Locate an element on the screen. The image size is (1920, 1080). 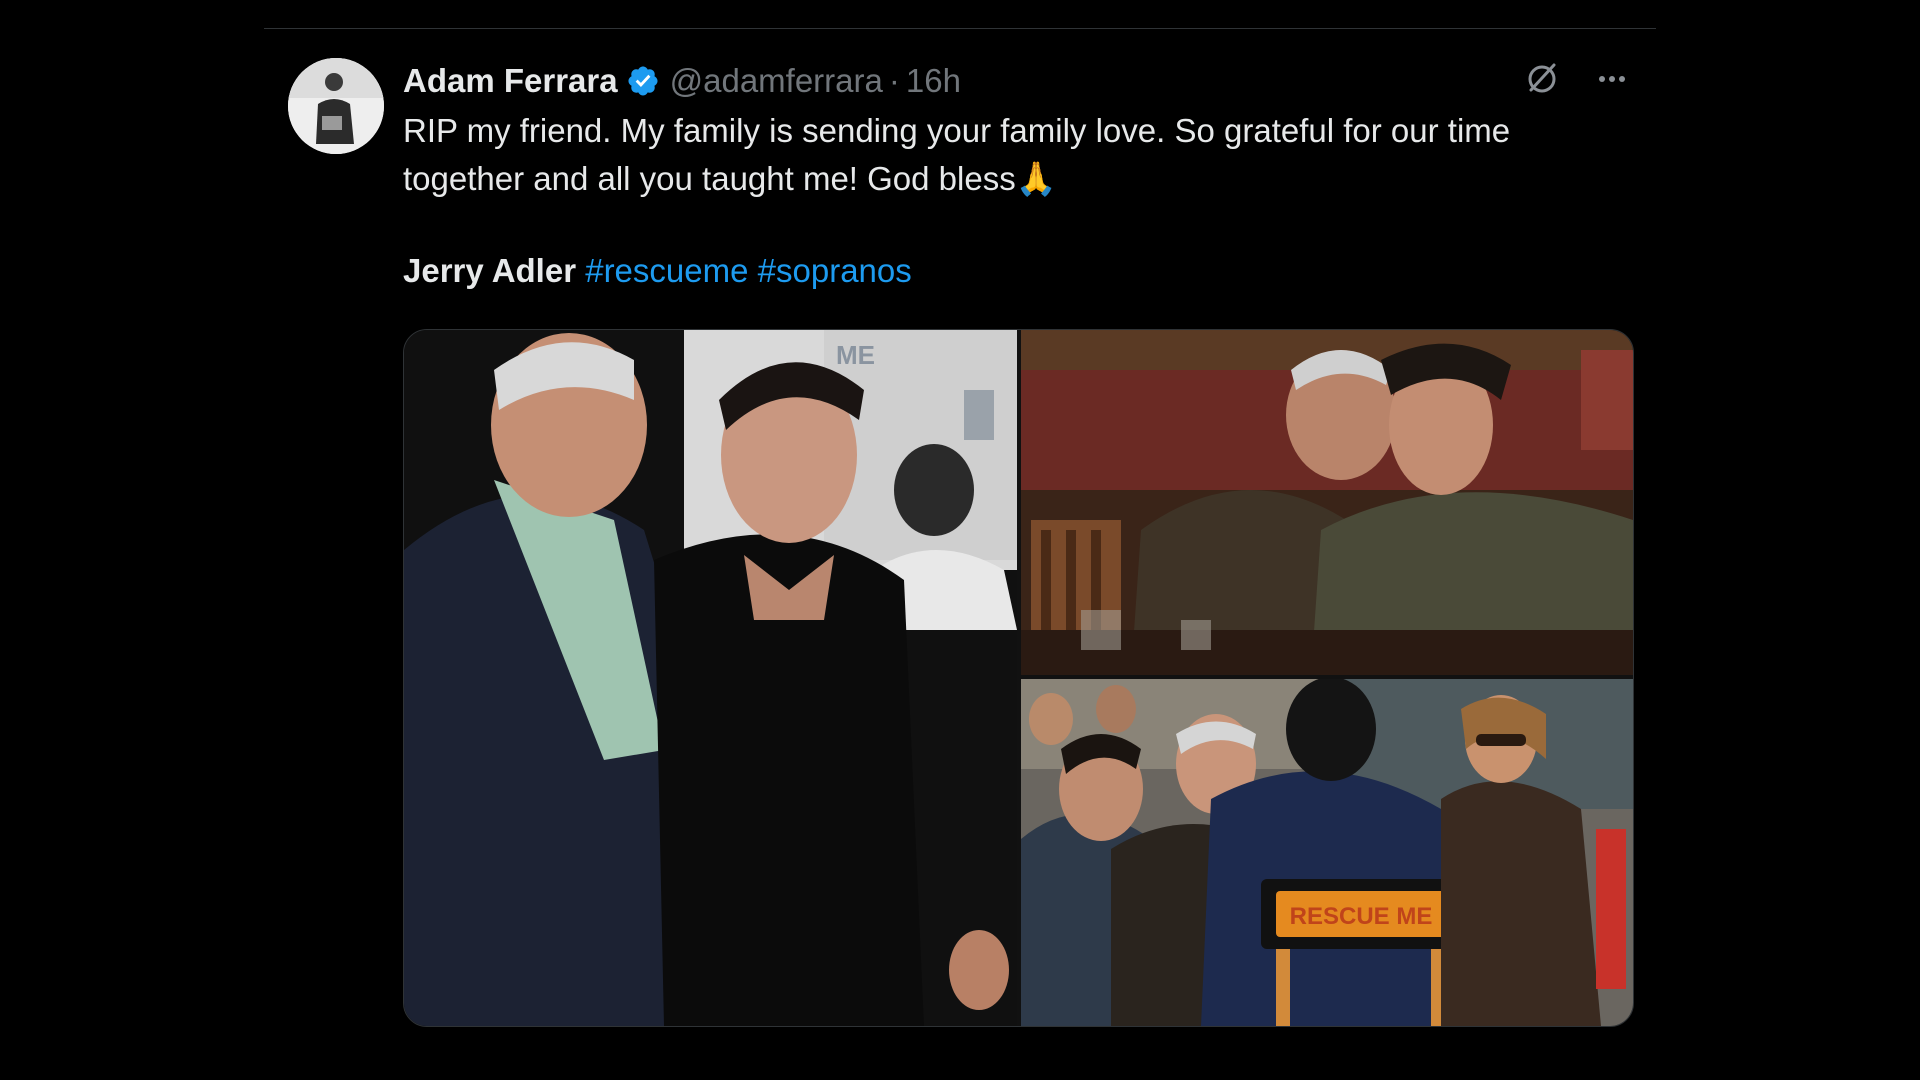
author-handle: @adamferrara is located at coordinates (776, 81).